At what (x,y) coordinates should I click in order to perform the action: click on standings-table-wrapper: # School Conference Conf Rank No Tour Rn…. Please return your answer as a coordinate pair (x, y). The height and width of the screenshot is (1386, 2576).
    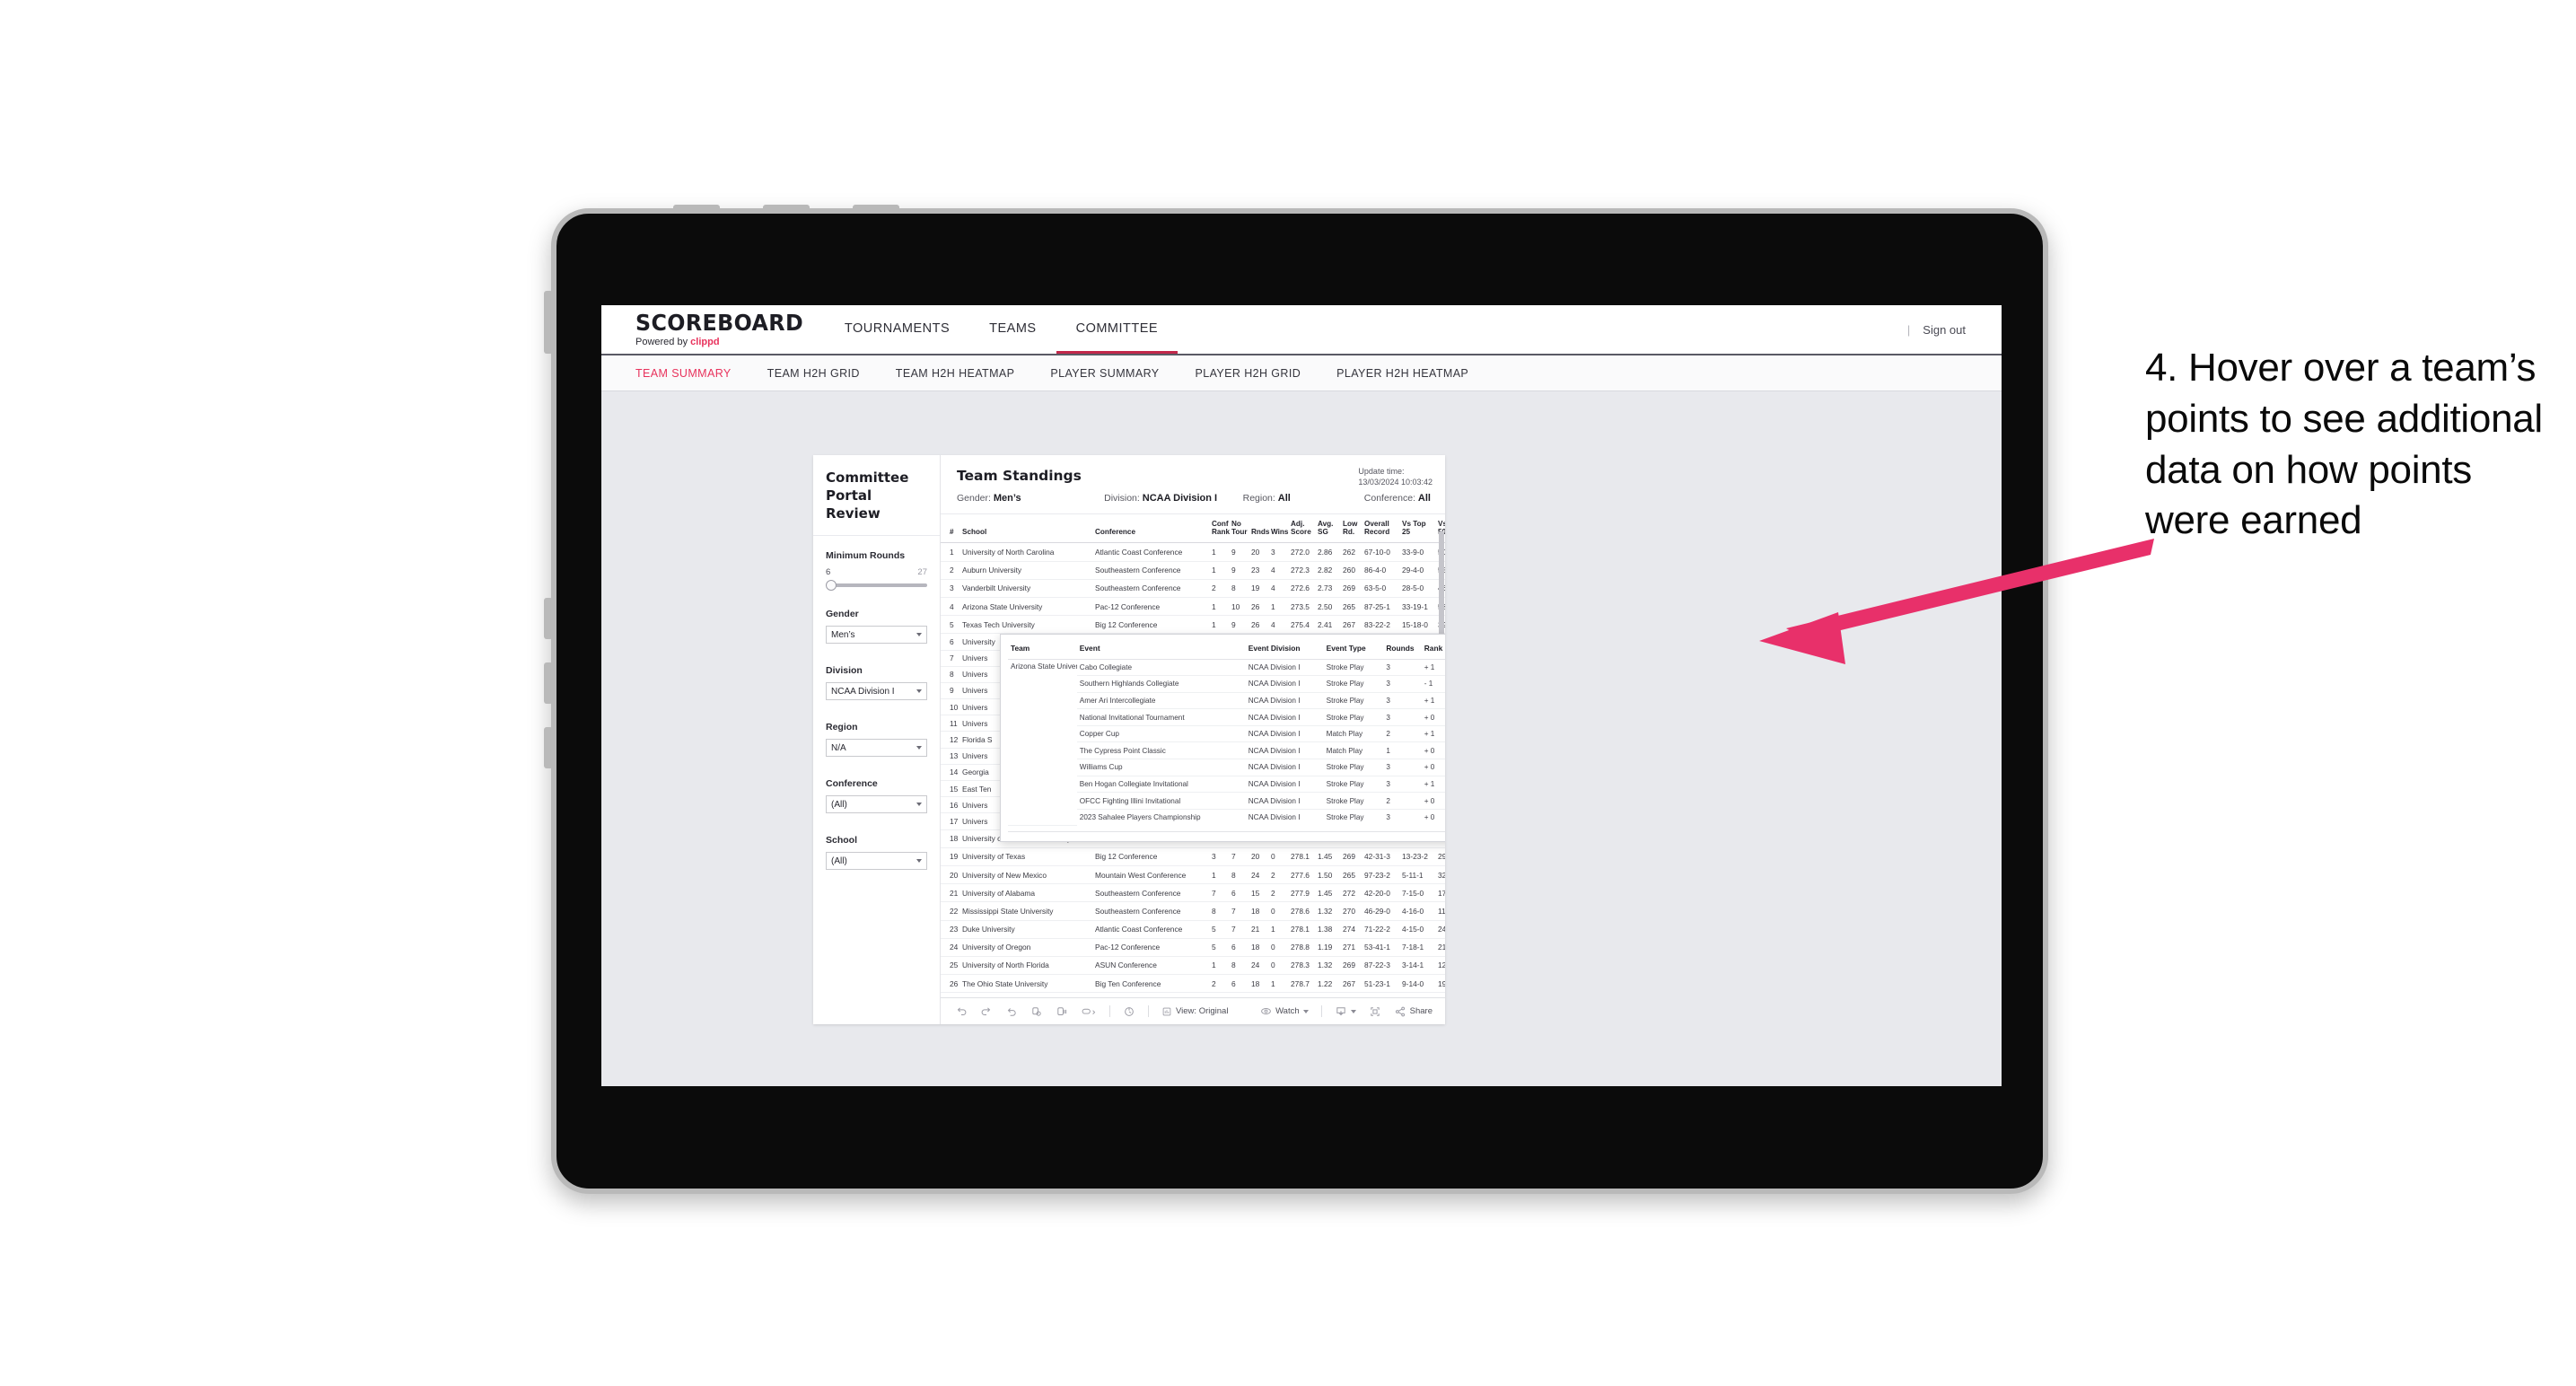
    Looking at the image, I should click on (1193, 755).